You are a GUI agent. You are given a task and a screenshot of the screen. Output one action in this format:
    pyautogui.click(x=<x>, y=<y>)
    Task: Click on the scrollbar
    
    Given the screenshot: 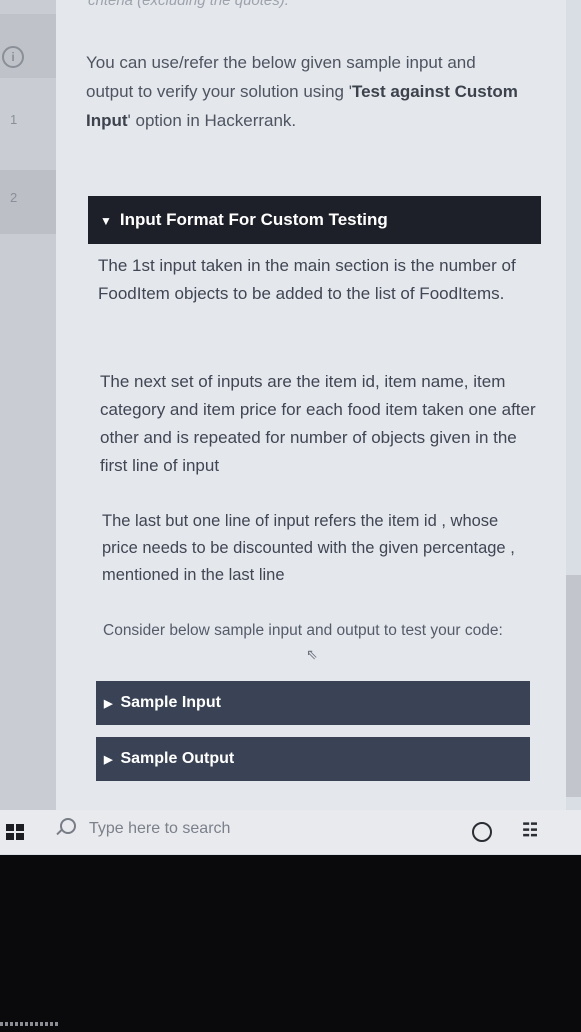 What is the action you would take?
    pyautogui.click(x=573, y=686)
    